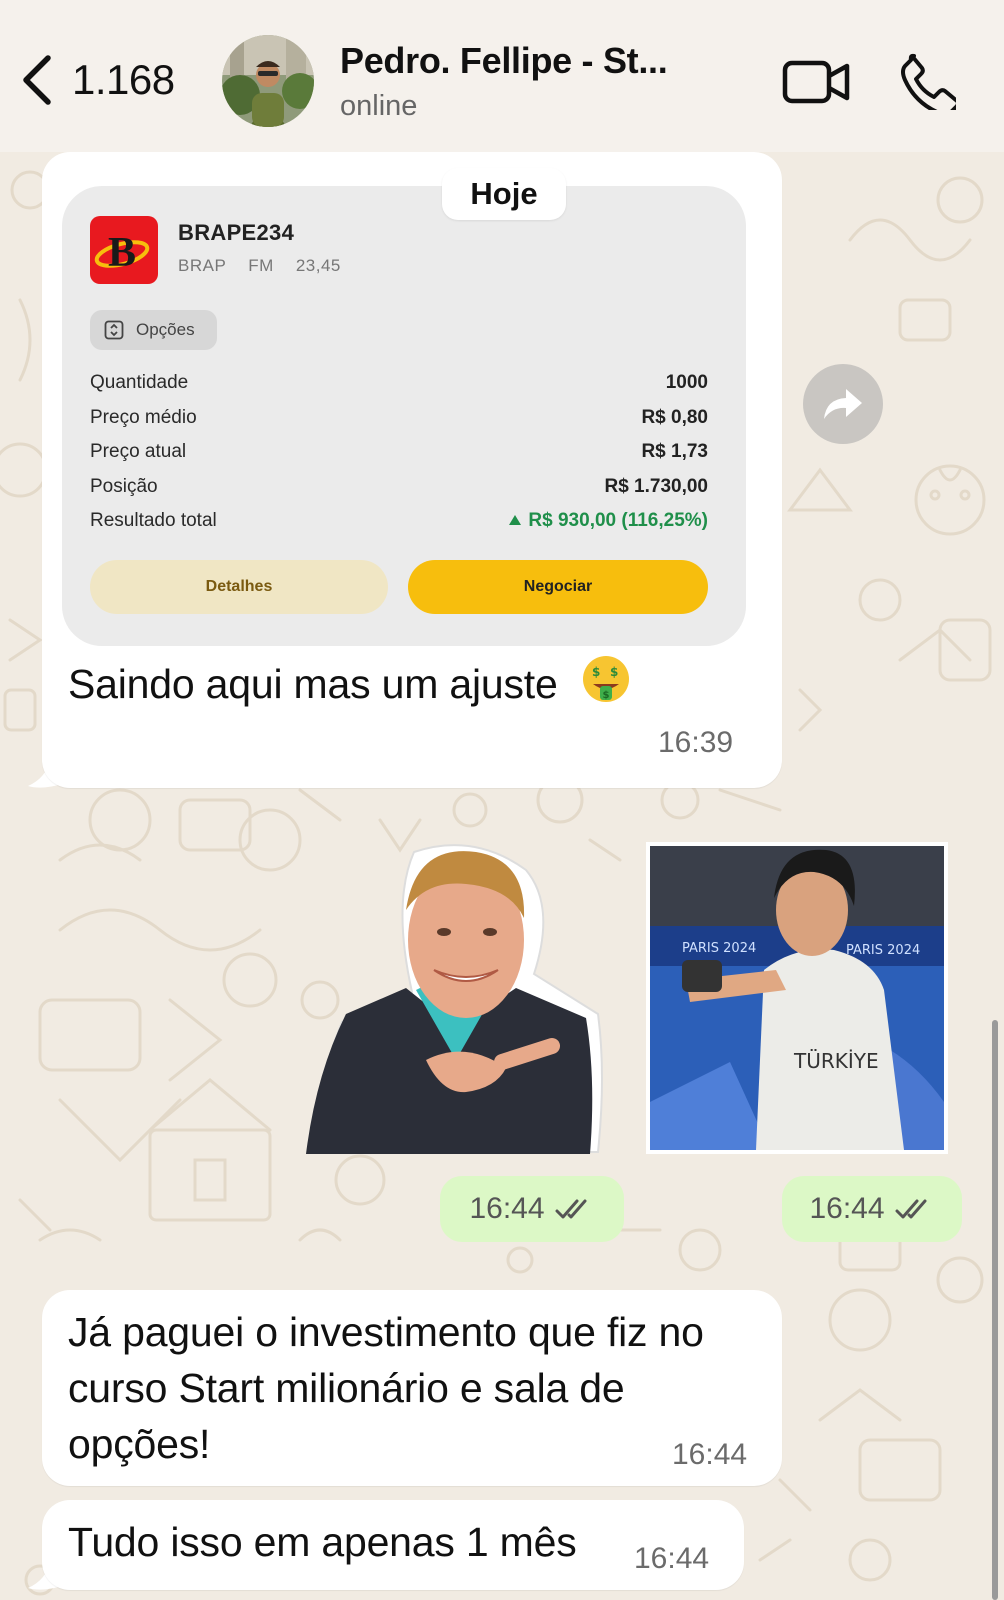 The height and width of the screenshot is (1600, 1004). I want to click on sticker-smiling-man, so click(454, 999).